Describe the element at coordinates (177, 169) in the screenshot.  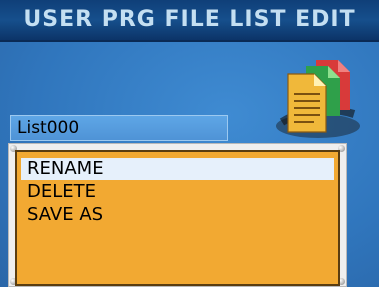
I see `menu-item-rename: RENAME` at that location.